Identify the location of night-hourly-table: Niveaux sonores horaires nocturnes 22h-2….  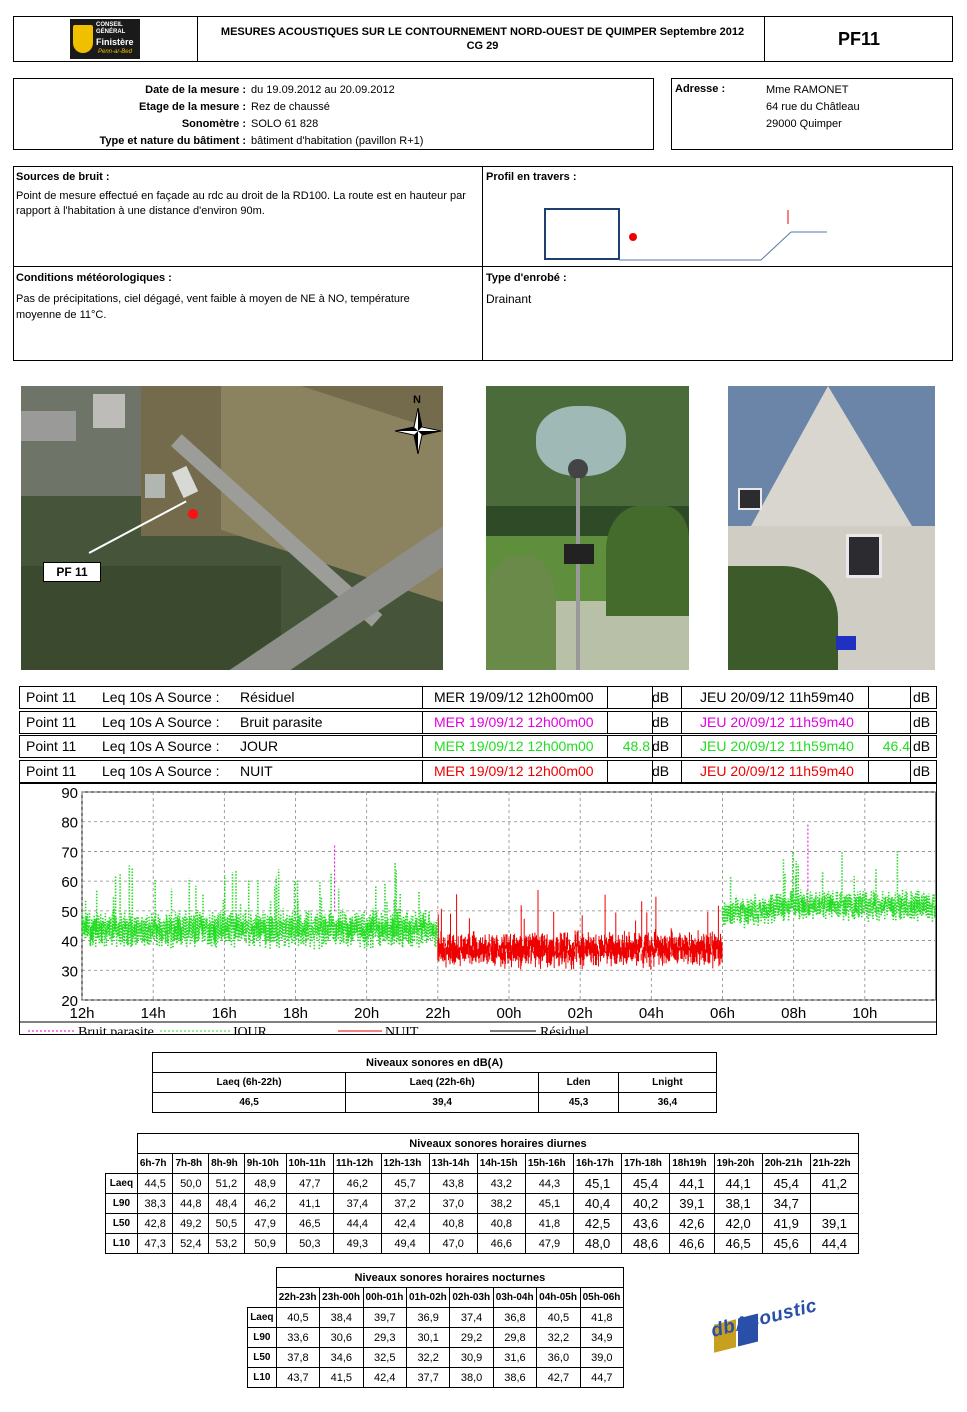
(436, 1327).